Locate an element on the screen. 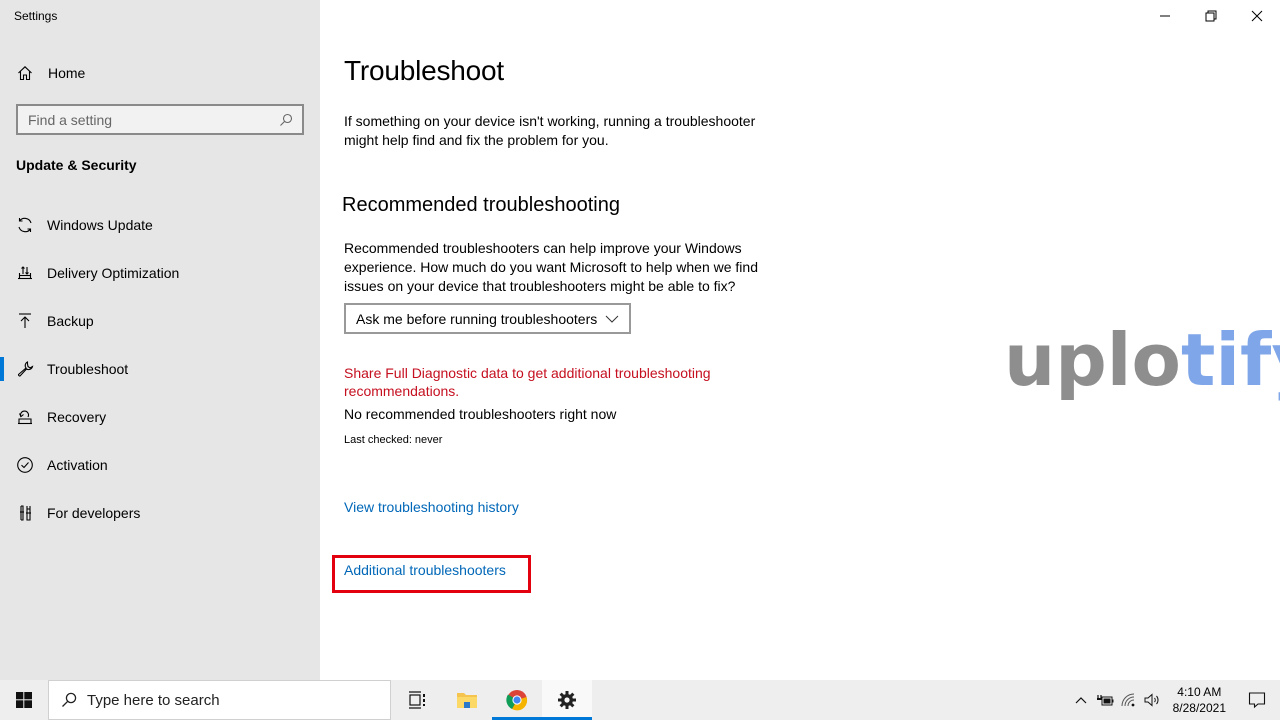 The width and height of the screenshot is (1280, 720). sidebar-item-troubleshoot: Troubleshoot is located at coordinates (160, 369).